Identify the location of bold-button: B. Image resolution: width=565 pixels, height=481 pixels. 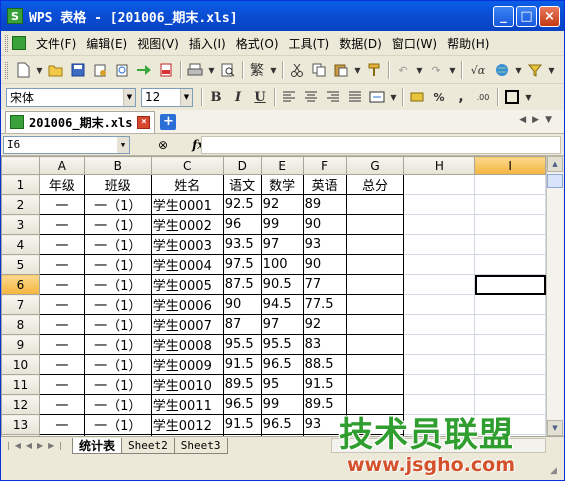
(216, 97).